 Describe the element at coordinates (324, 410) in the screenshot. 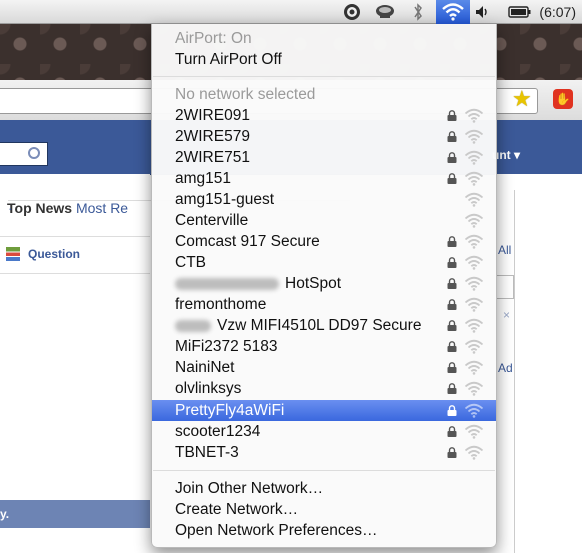

I see `network-item-selected: PrettyFly4aWiFi` at that location.